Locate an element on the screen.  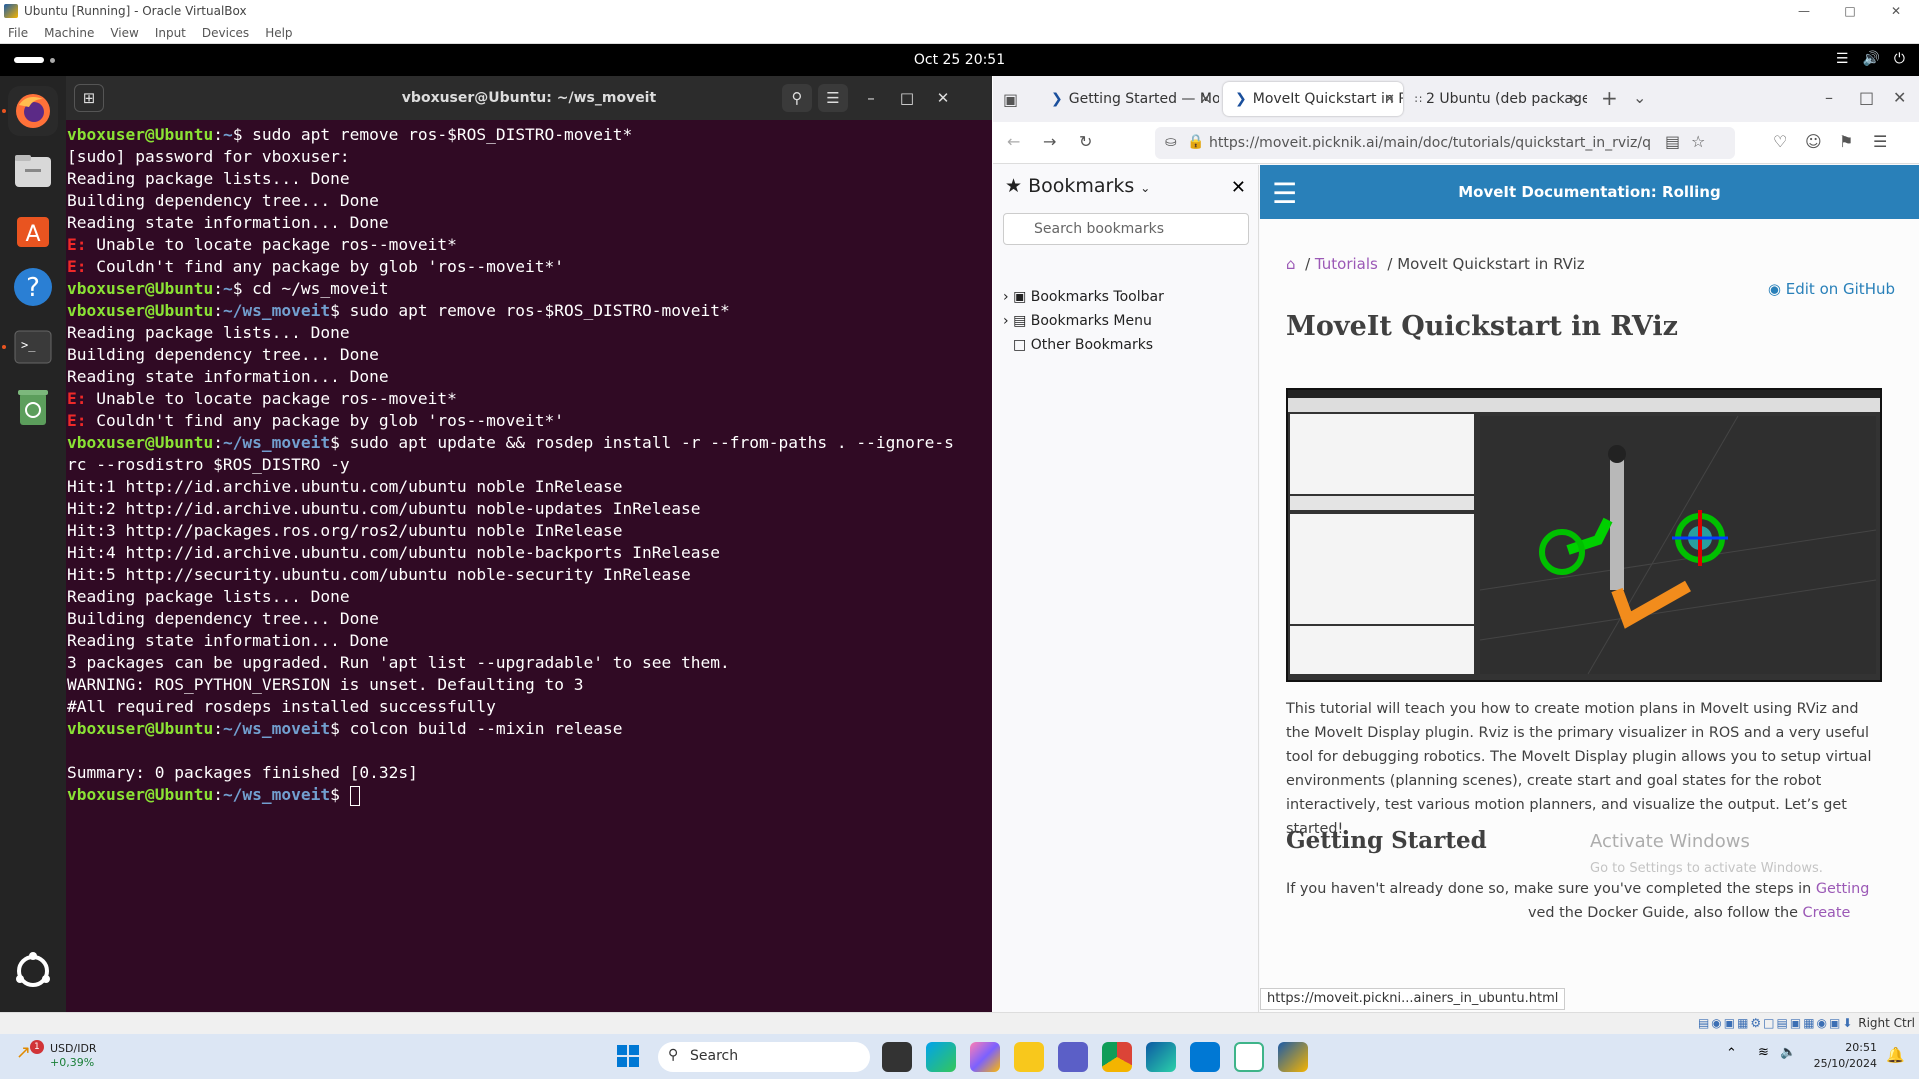
trash-icon is located at coordinates (33, 407).